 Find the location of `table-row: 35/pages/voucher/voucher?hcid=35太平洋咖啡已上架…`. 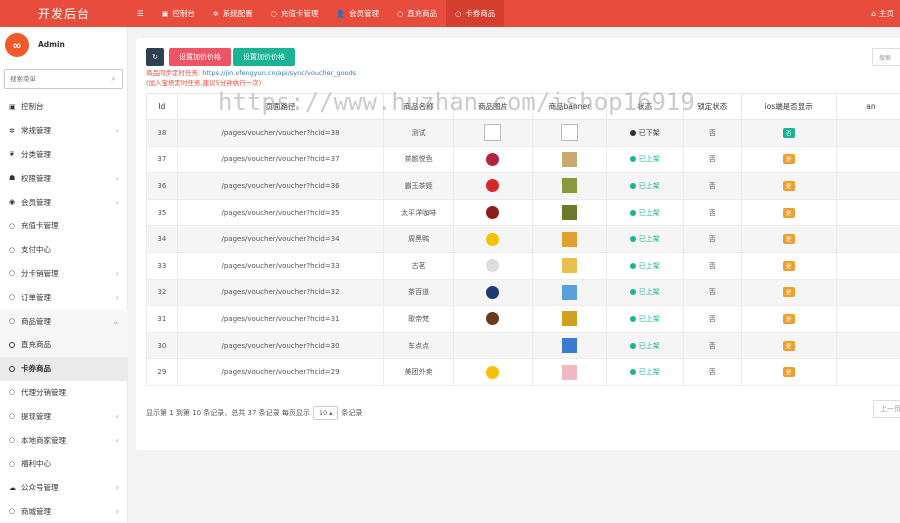

table-row: 35/pages/voucher/voucher?hcid=35太平洋咖啡已上架… is located at coordinates (523, 212).